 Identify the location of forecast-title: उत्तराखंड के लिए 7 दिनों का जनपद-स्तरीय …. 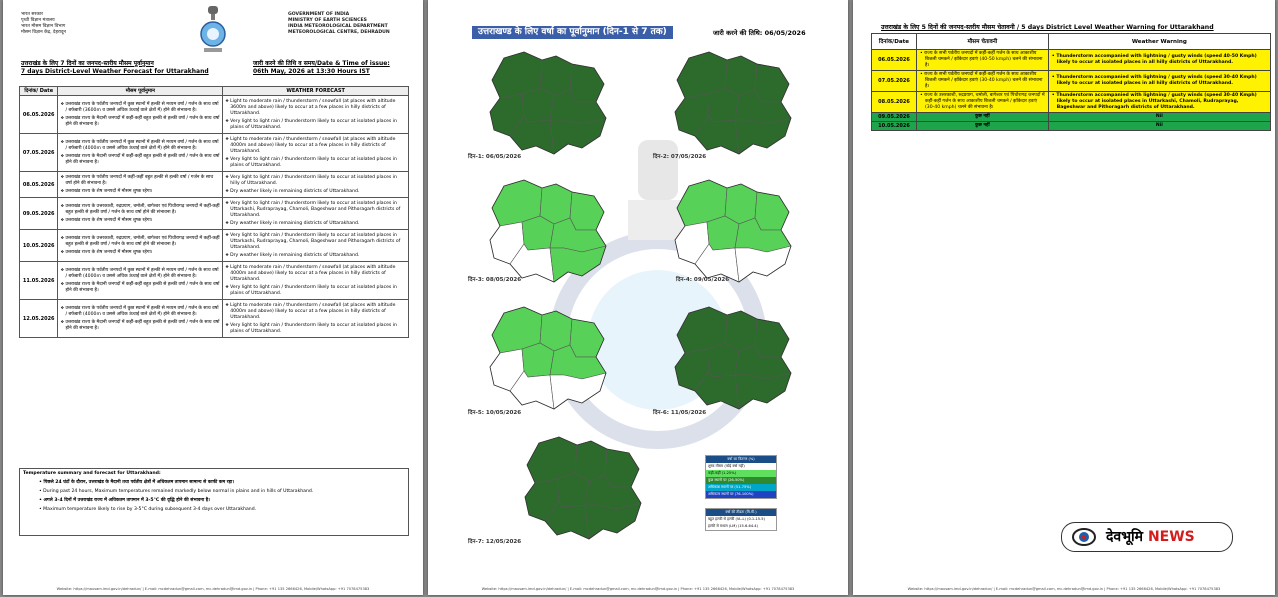
(126, 68).